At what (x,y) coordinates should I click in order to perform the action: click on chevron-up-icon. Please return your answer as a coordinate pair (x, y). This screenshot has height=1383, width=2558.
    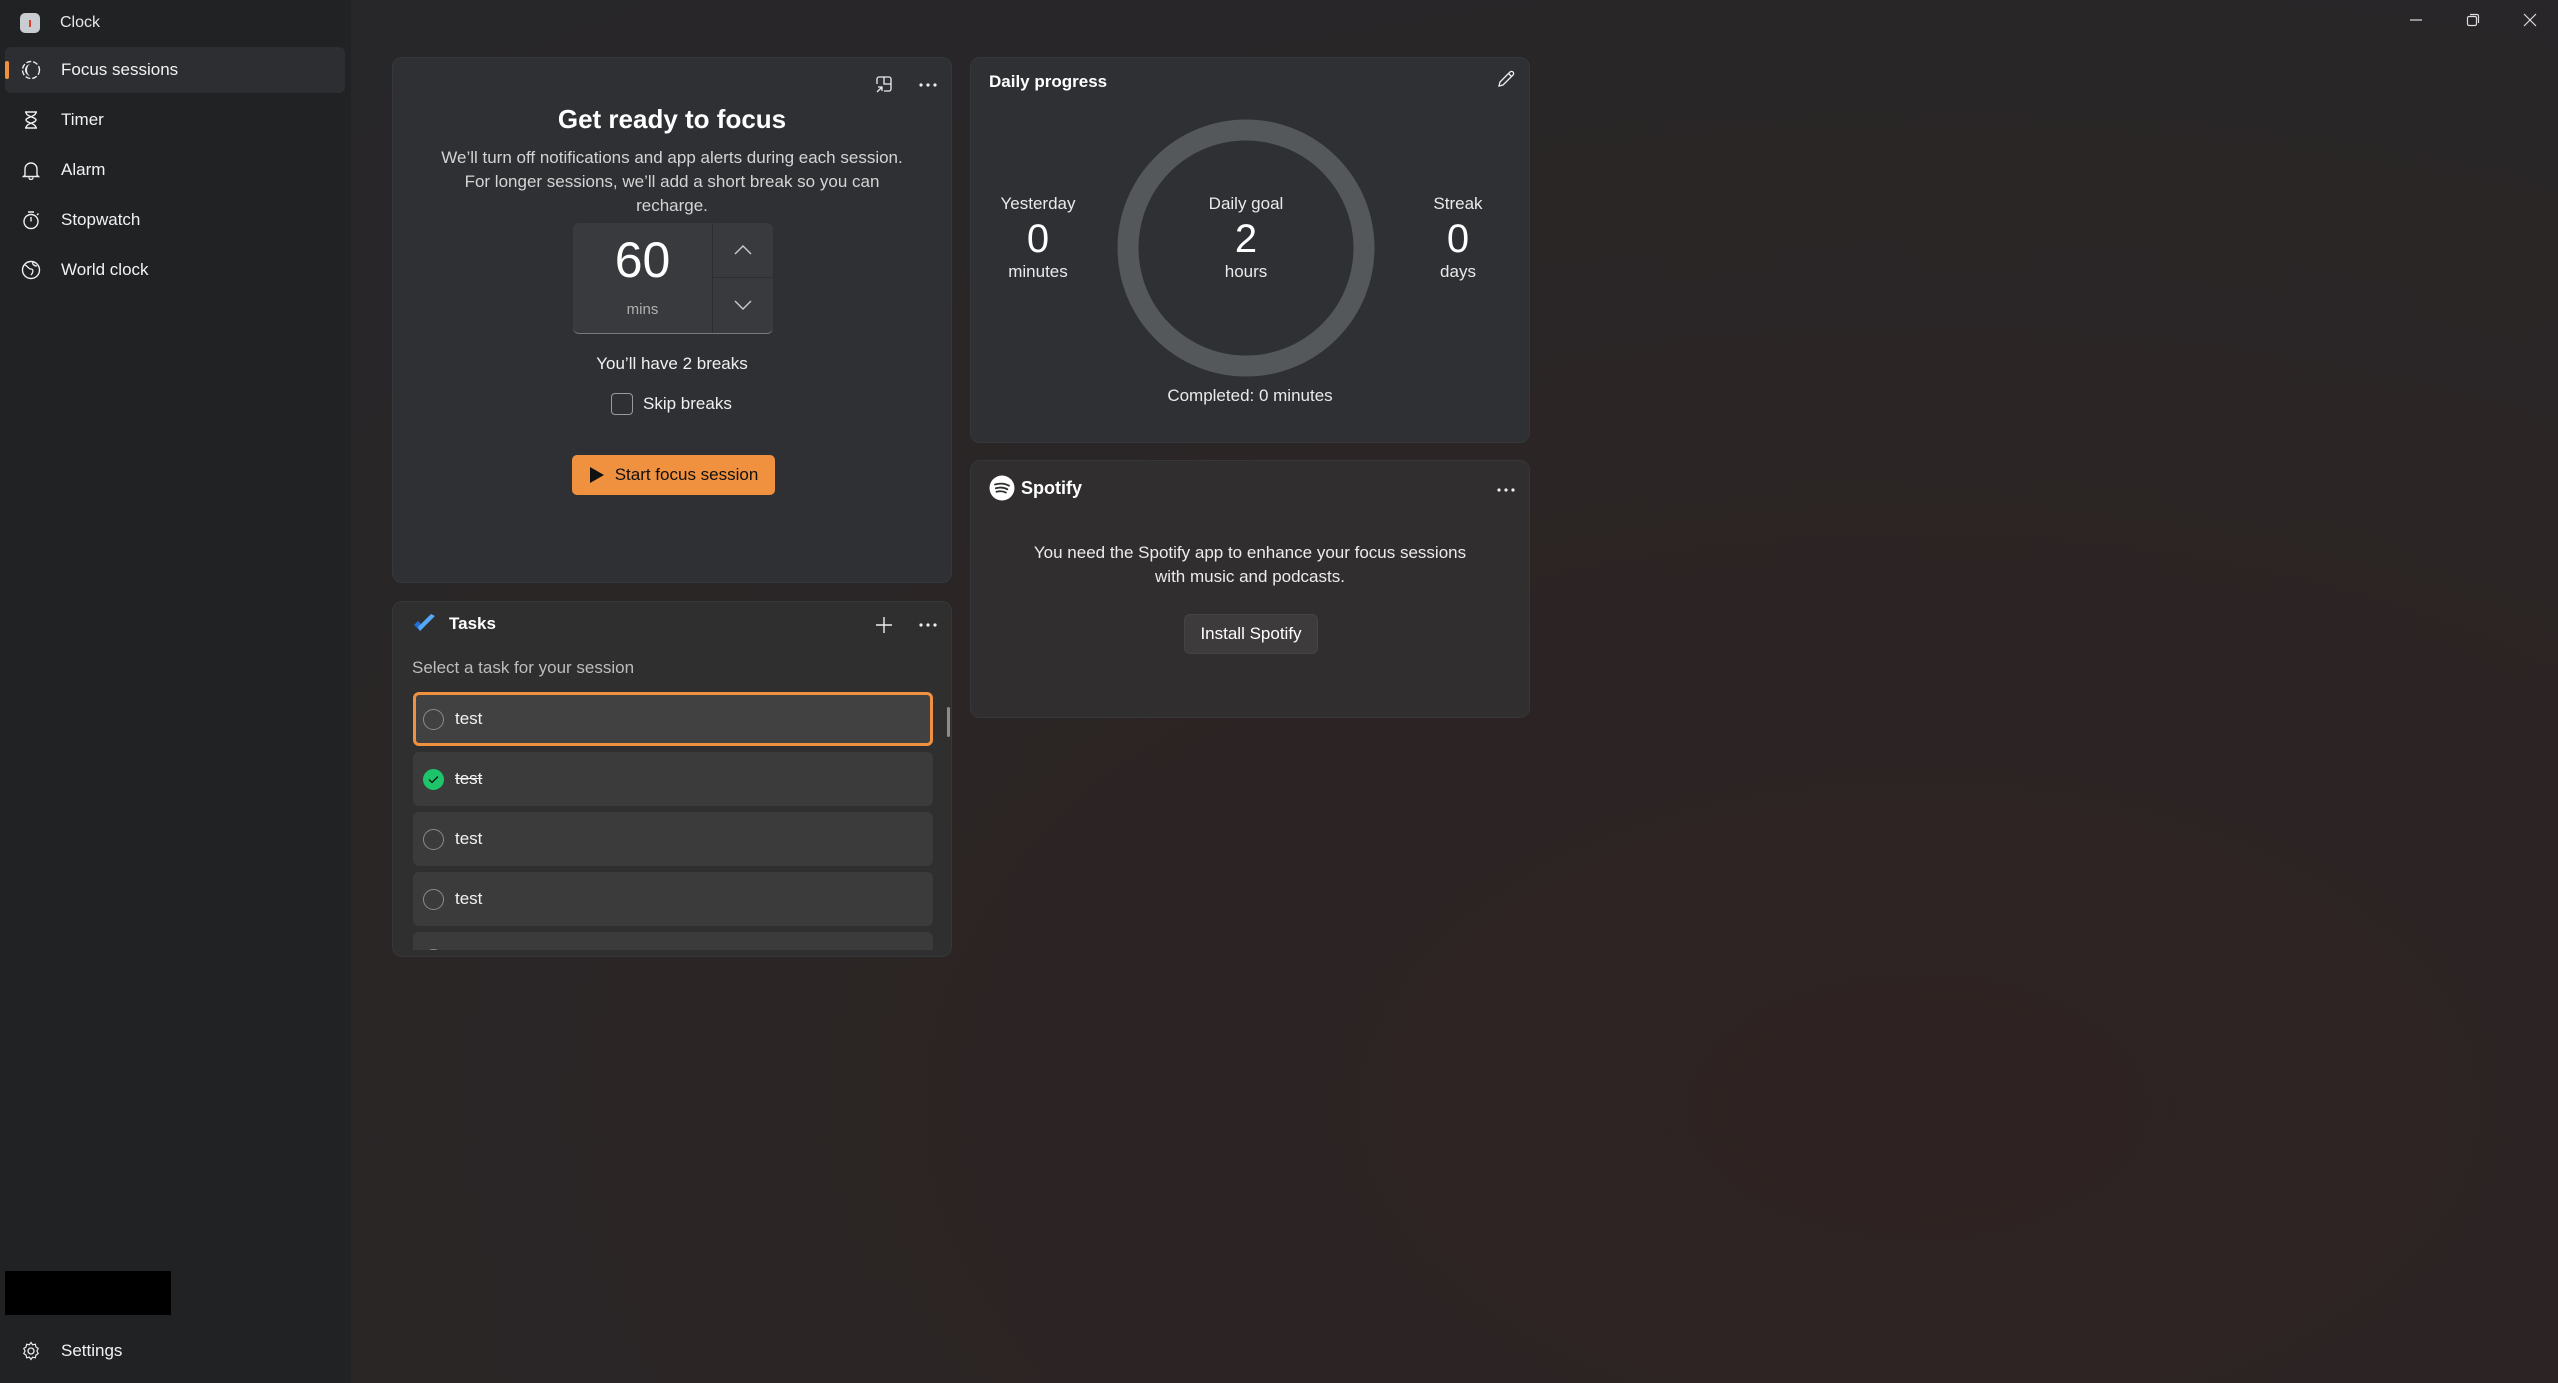
    Looking at the image, I should click on (743, 250).